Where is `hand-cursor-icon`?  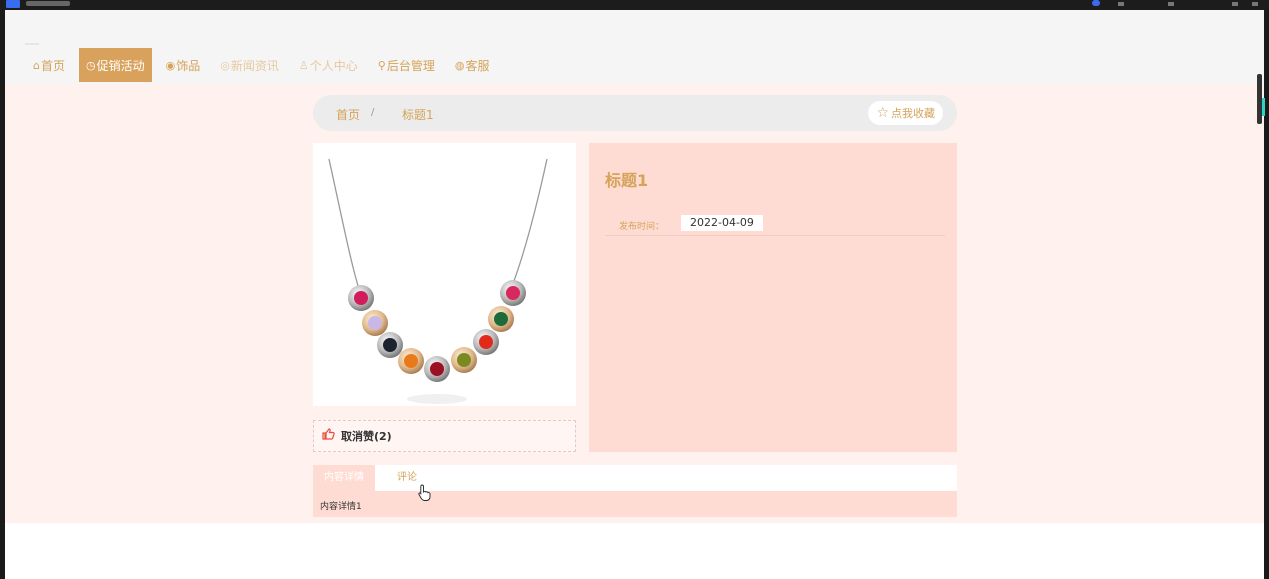 hand-cursor-icon is located at coordinates (425, 494).